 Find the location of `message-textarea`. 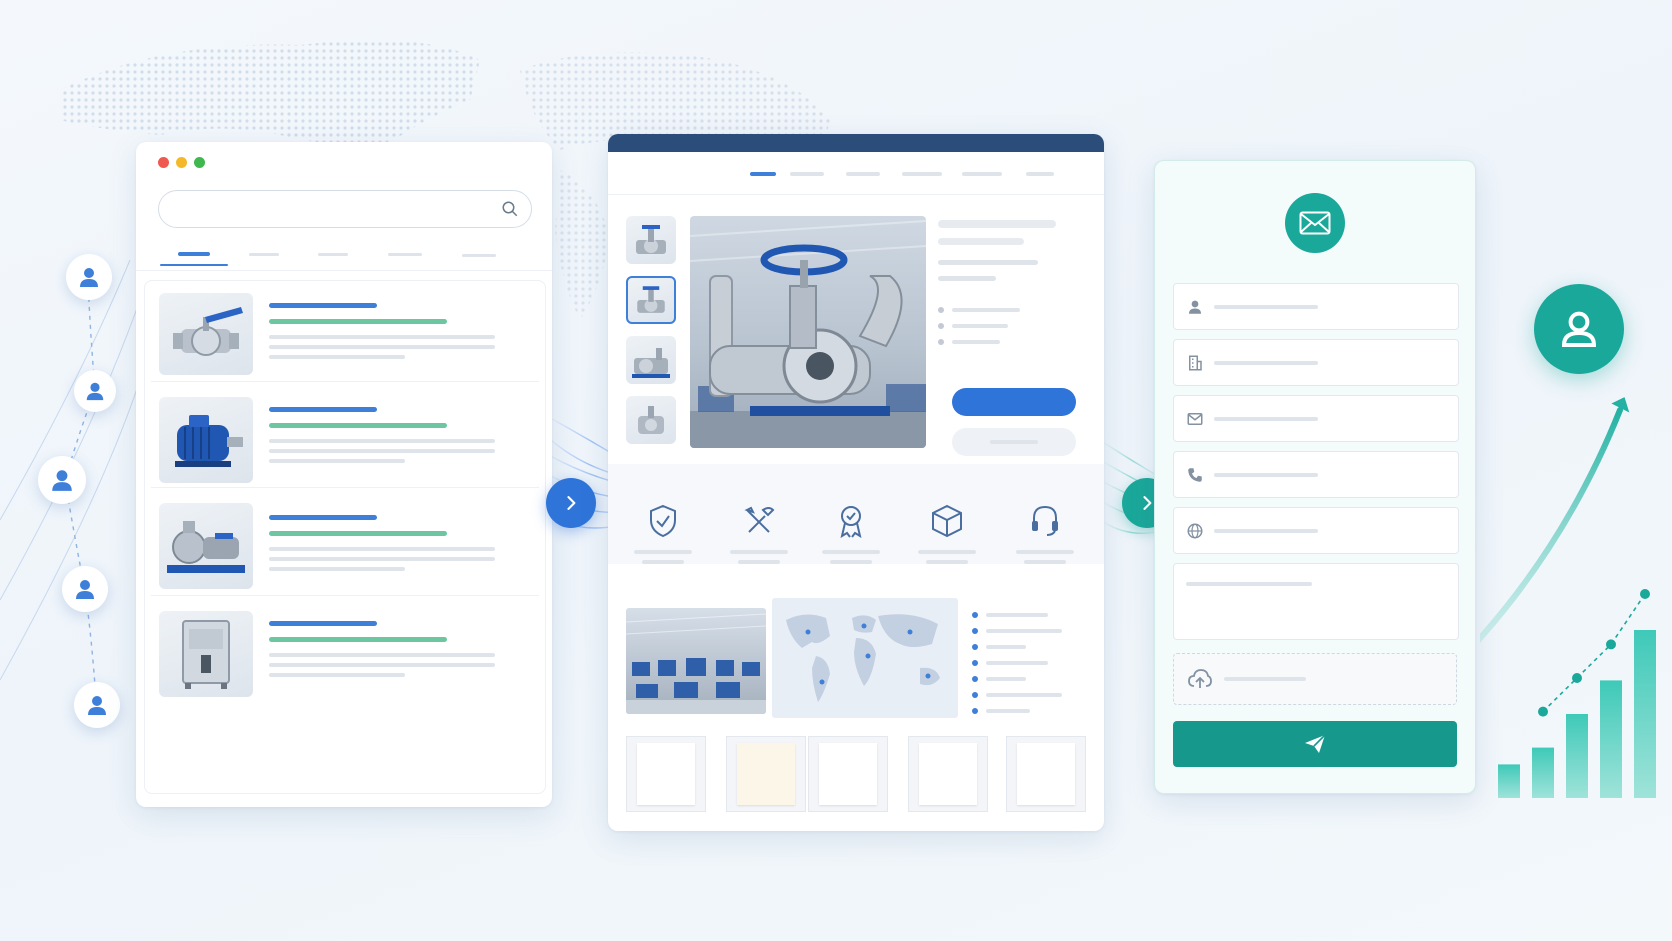

message-textarea is located at coordinates (1316, 601).